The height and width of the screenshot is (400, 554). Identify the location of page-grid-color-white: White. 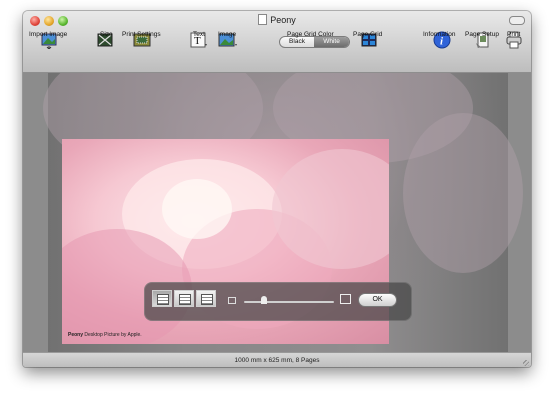
(331, 42).